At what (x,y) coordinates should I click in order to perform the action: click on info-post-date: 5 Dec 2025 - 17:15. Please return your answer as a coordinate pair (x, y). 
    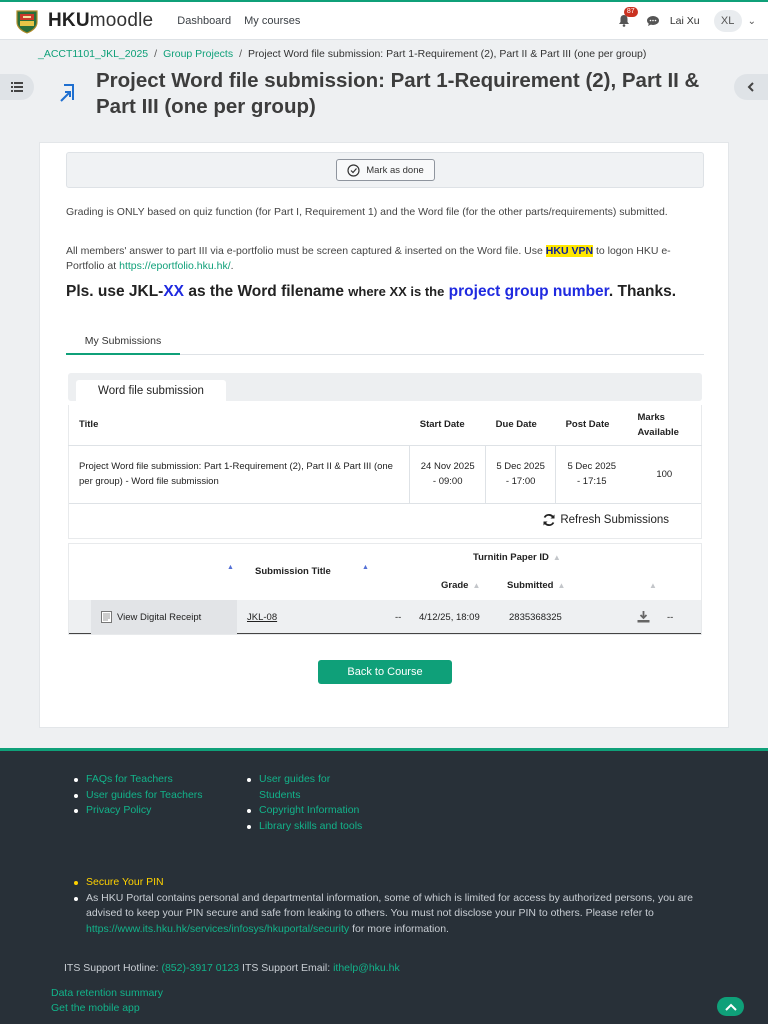
    Looking at the image, I should click on (591, 474).